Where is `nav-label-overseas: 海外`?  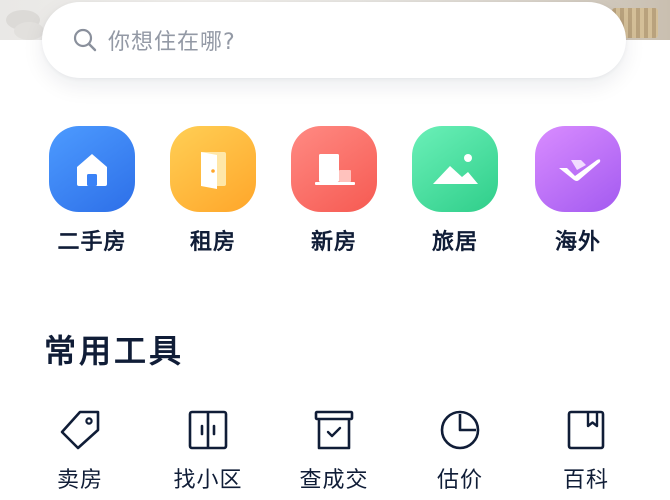 nav-label-overseas: 海外 is located at coordinates (577, 242).